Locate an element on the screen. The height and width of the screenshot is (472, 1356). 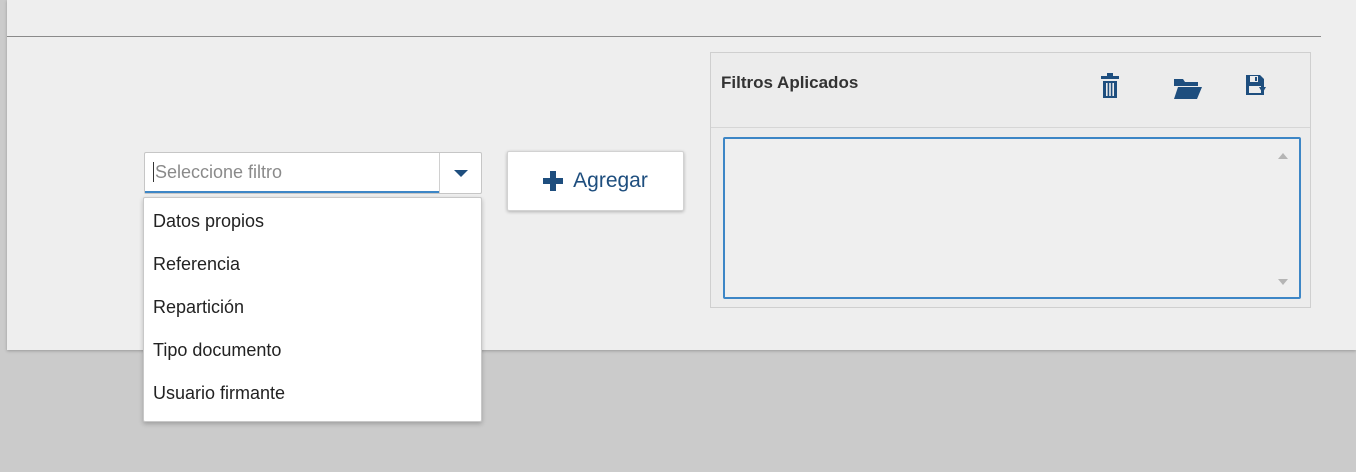
filter-select: Seleccione filtro is located at coordinates (313, 173).